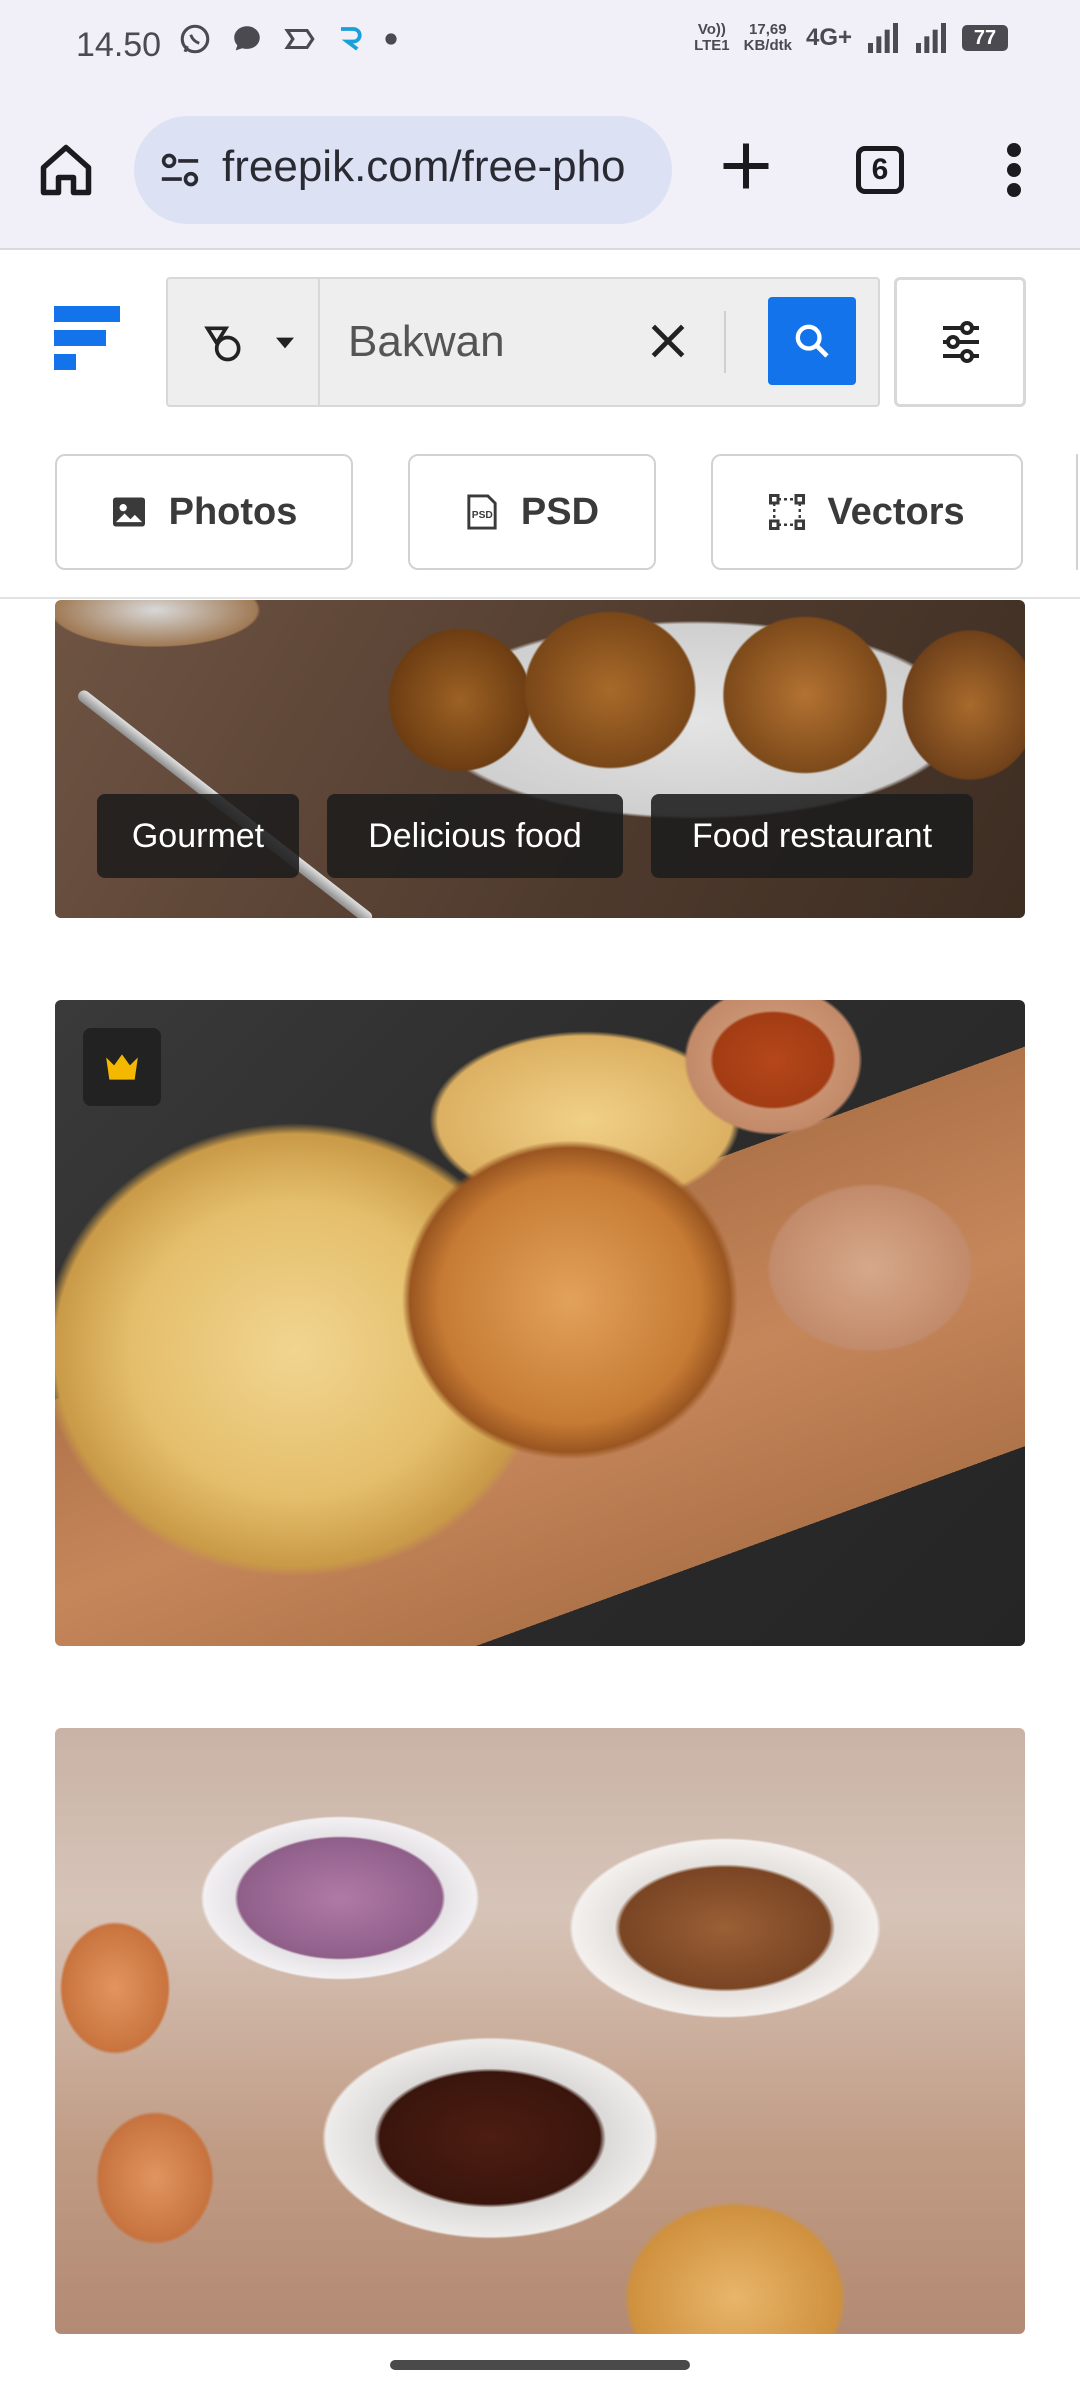 The height and width of the screenshot is (2400, 1080). I want to click on result-image-1: Gourmet Delicious food Food restaurant, so click(540, 759).